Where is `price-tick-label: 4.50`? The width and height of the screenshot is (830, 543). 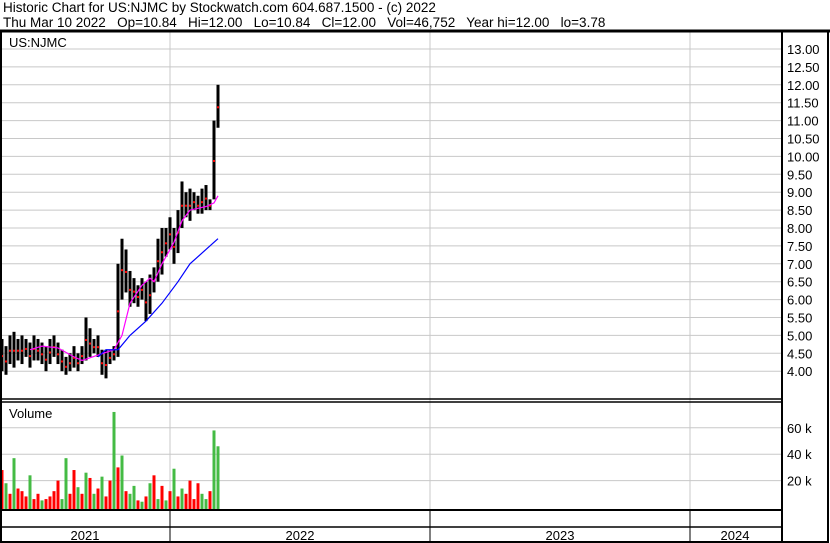
price-tick-label: 4.50 is located at coordinates (799, 353).